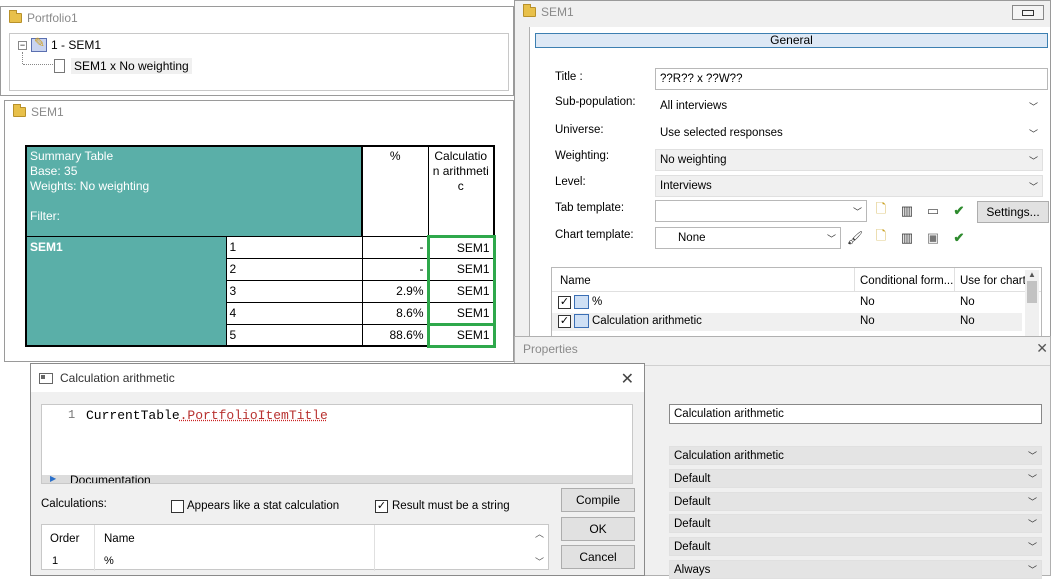  What do you see at coordinates (395, 191) in the screenshot?
I see `col-header-percent: %` at bounding box center [395, 191].